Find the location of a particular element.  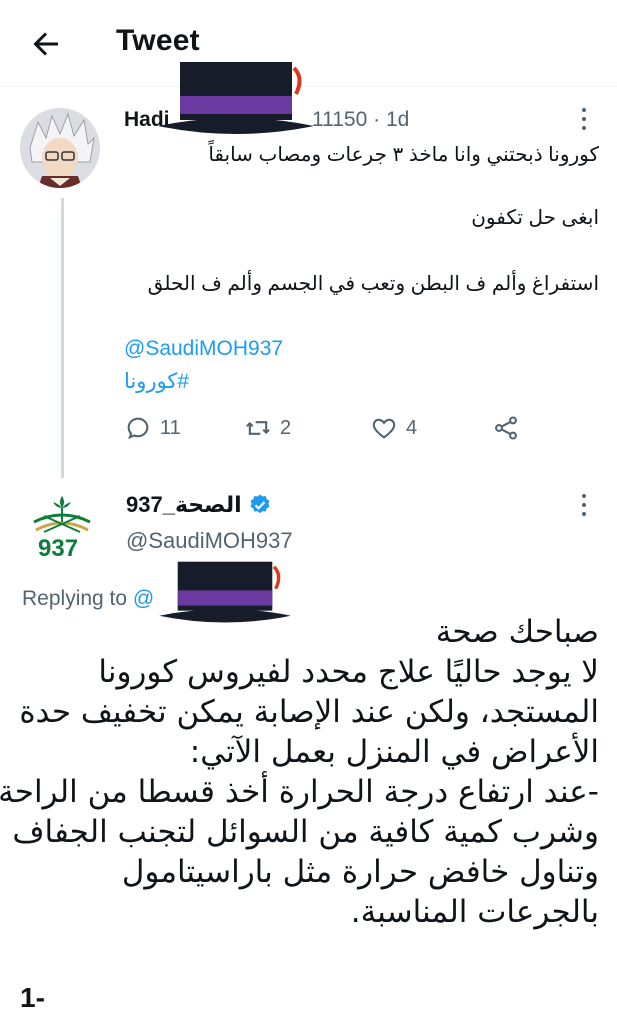

page-title: Tweet is located at coordinates (158, 40).